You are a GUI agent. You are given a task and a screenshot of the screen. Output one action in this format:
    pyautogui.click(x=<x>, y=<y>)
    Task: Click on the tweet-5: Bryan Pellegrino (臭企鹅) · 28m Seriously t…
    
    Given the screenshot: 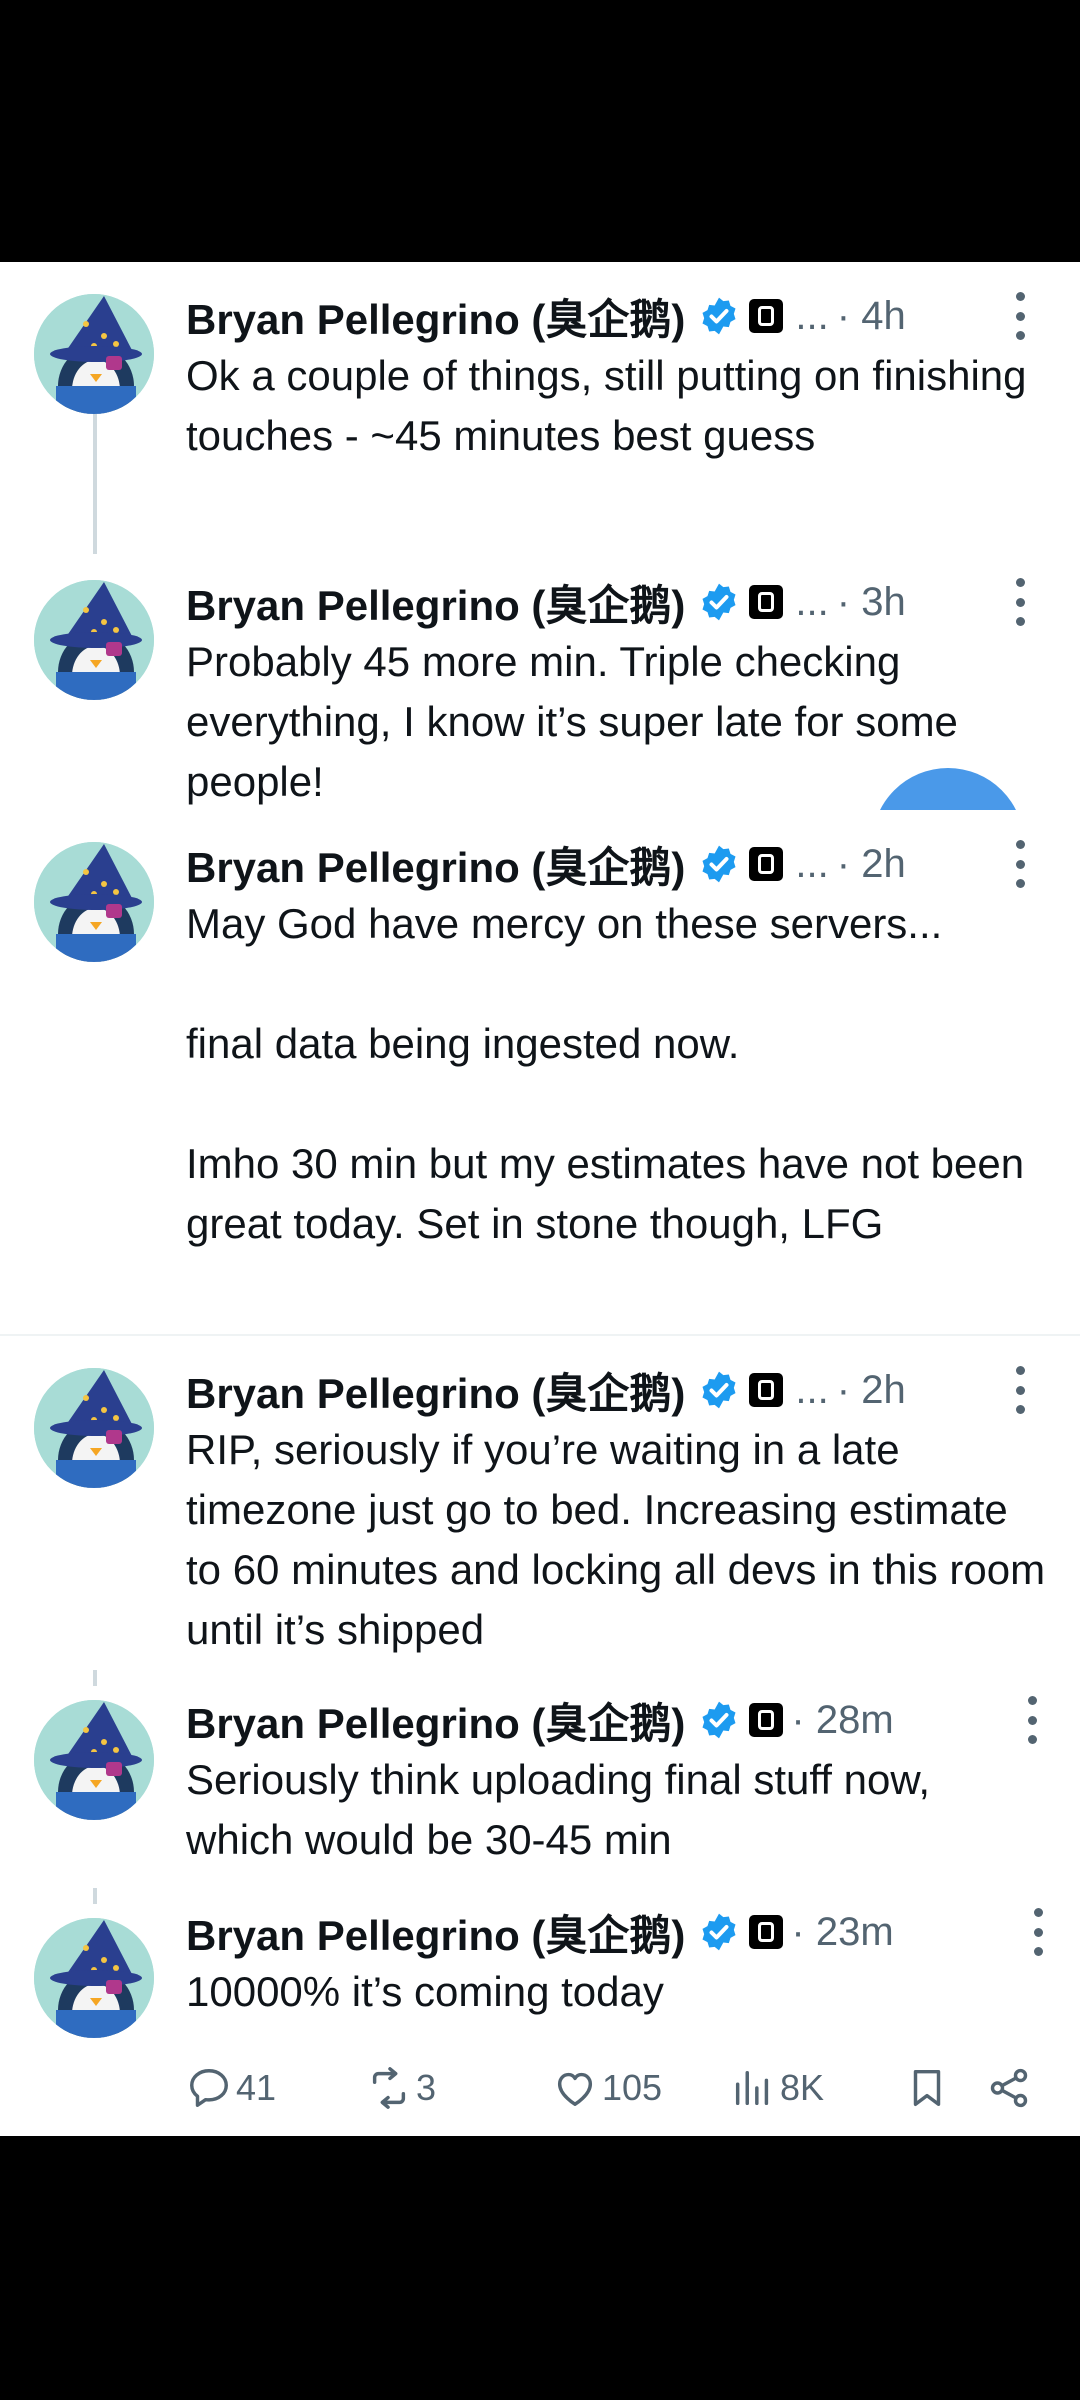 What is the action you would take?
    pyautogui.click(x=540, y=1779)
    